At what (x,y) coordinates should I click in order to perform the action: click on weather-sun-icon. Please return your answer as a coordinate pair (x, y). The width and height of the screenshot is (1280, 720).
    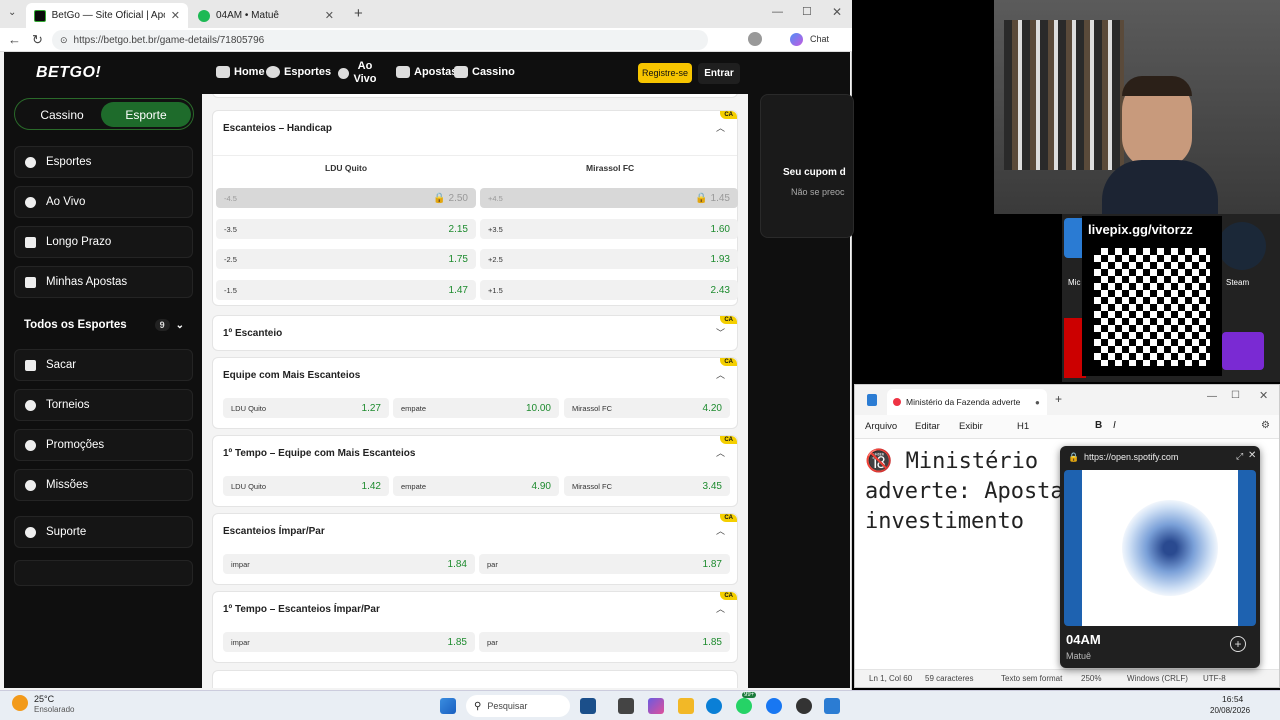
    Looking at the image, I should click on (20, 703).